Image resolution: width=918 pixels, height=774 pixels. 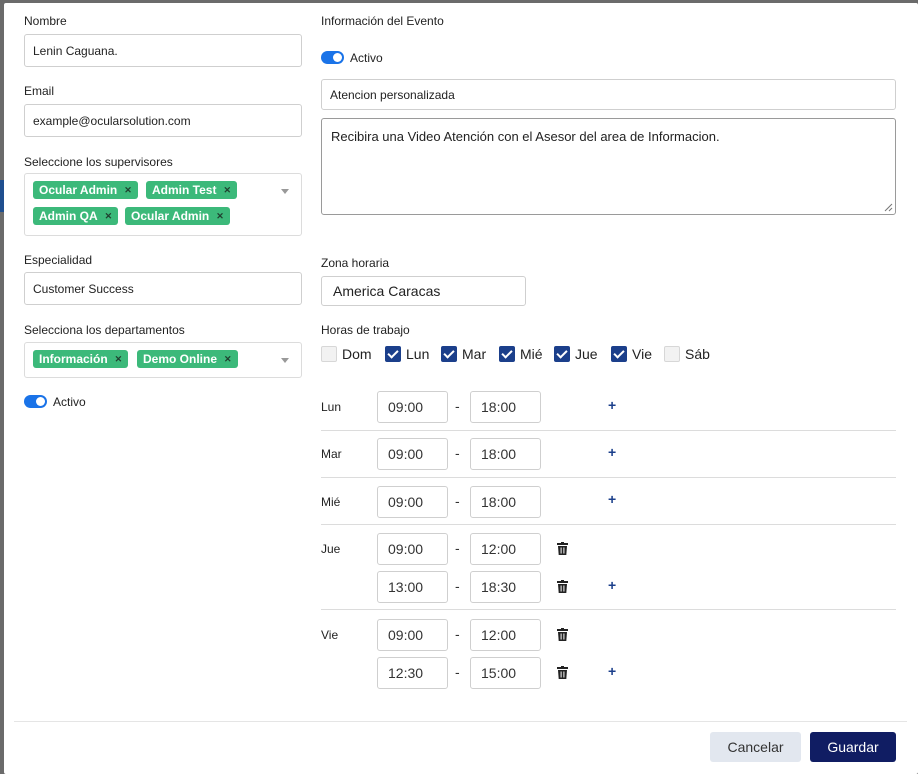 What do you see at coordinates (45, 21) in the screenshot?
I see `nombre-label: Nombre` at bounding box center [45, 21].